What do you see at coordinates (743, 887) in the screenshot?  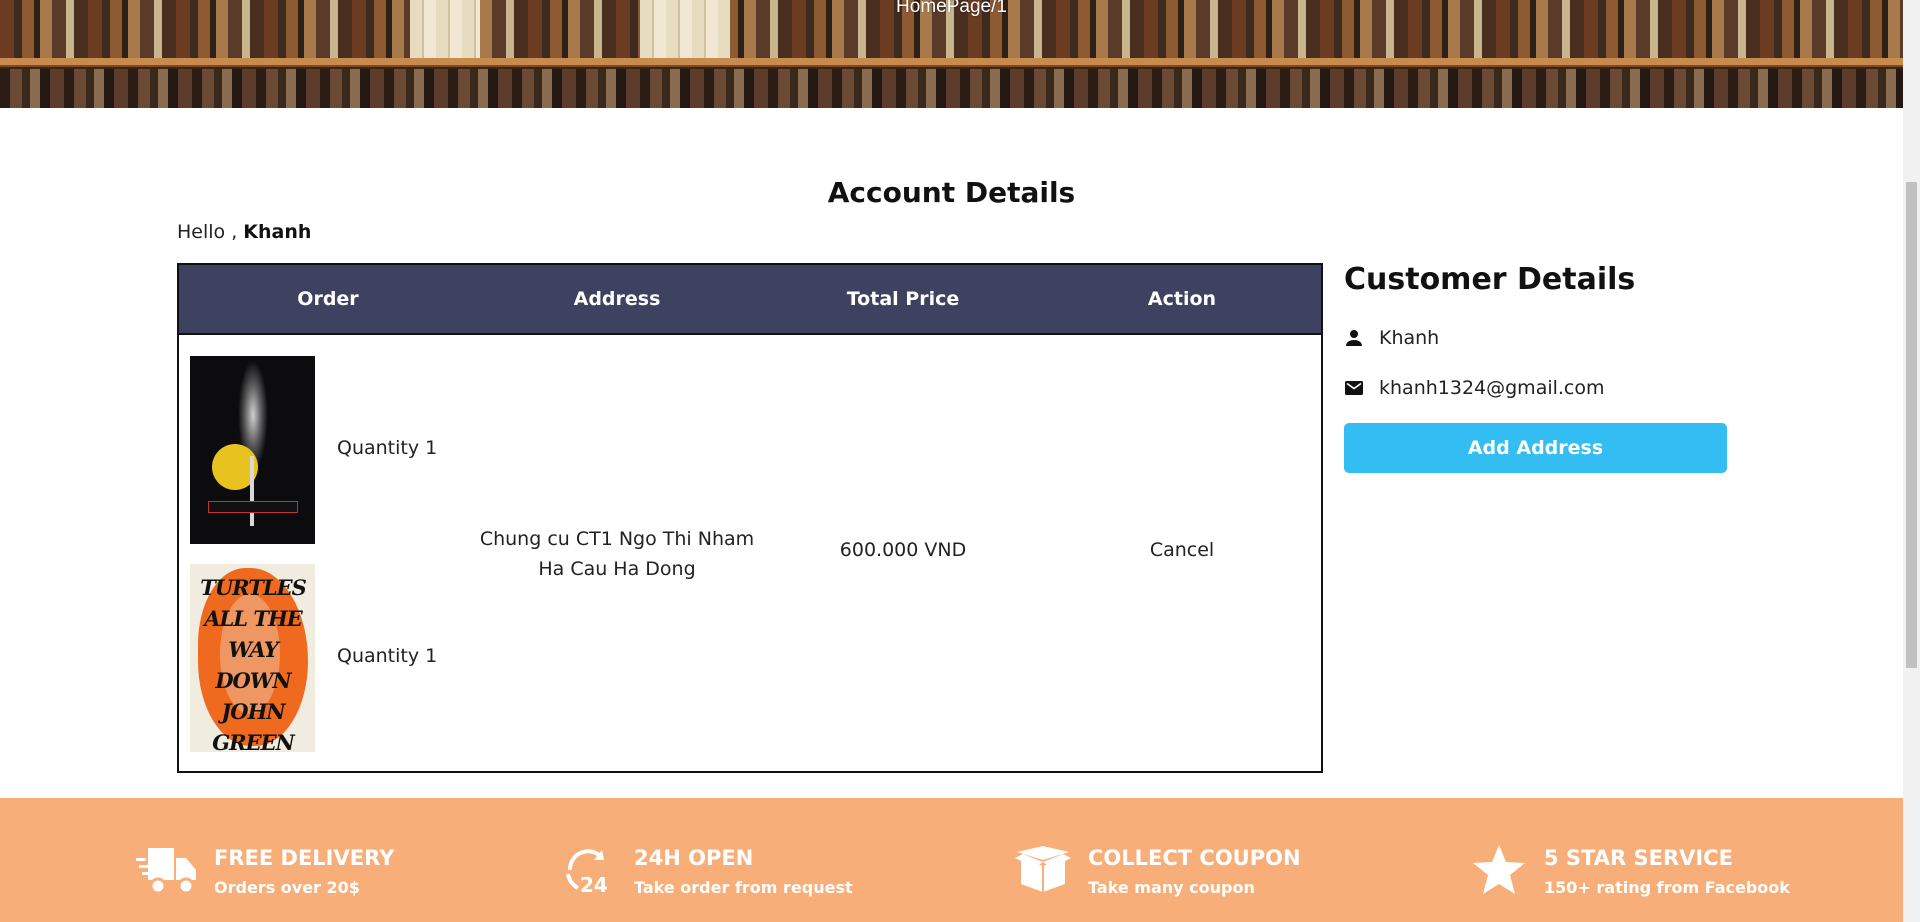 I see `feature-subtitle: Take order from request` at bounding box center [743, 887].